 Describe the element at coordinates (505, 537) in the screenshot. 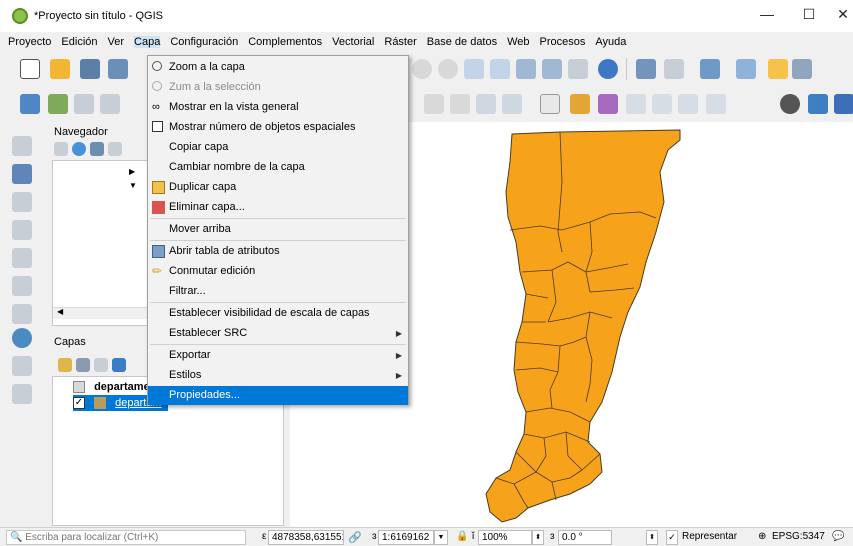

I see `magnifier-field: 100%` at that location.